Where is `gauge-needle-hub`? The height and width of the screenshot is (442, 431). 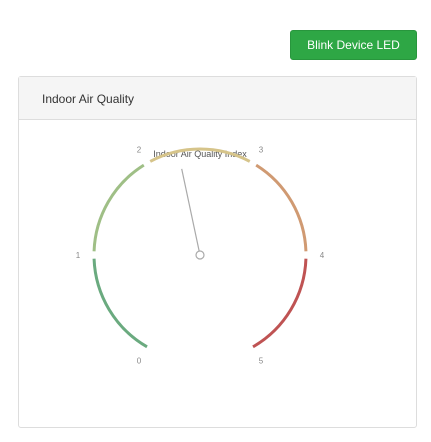 gauge-needle-hub is located at coordinates (200, 255).